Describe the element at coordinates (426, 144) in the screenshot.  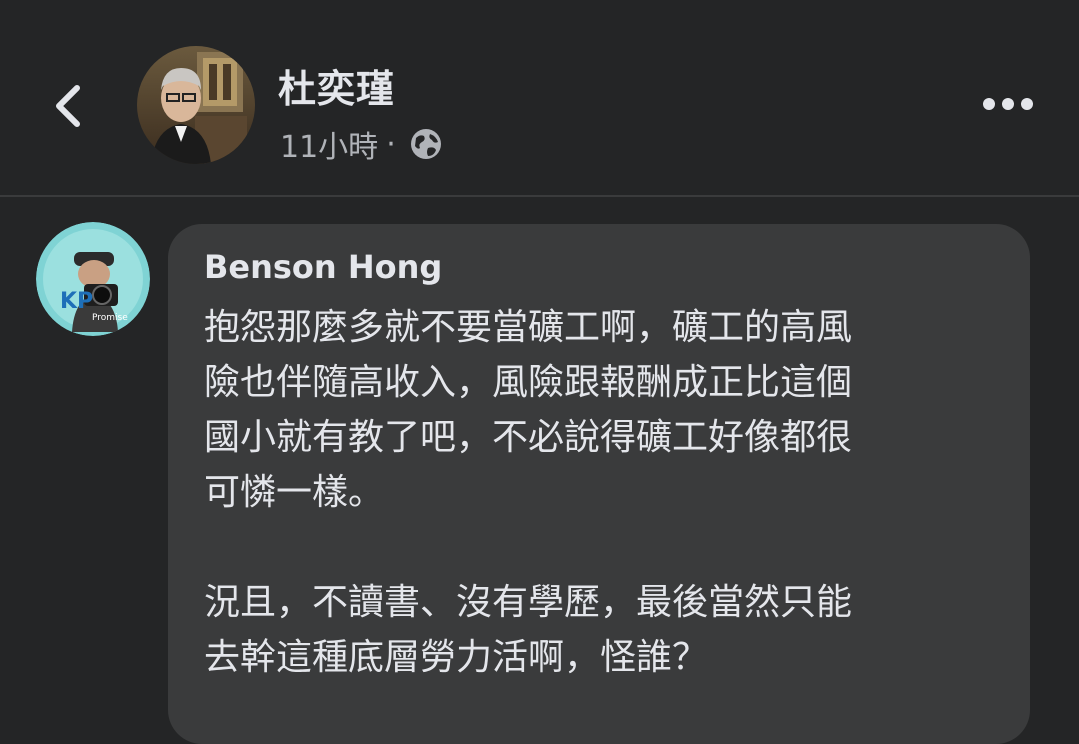
I see `globe-icon` at that location.